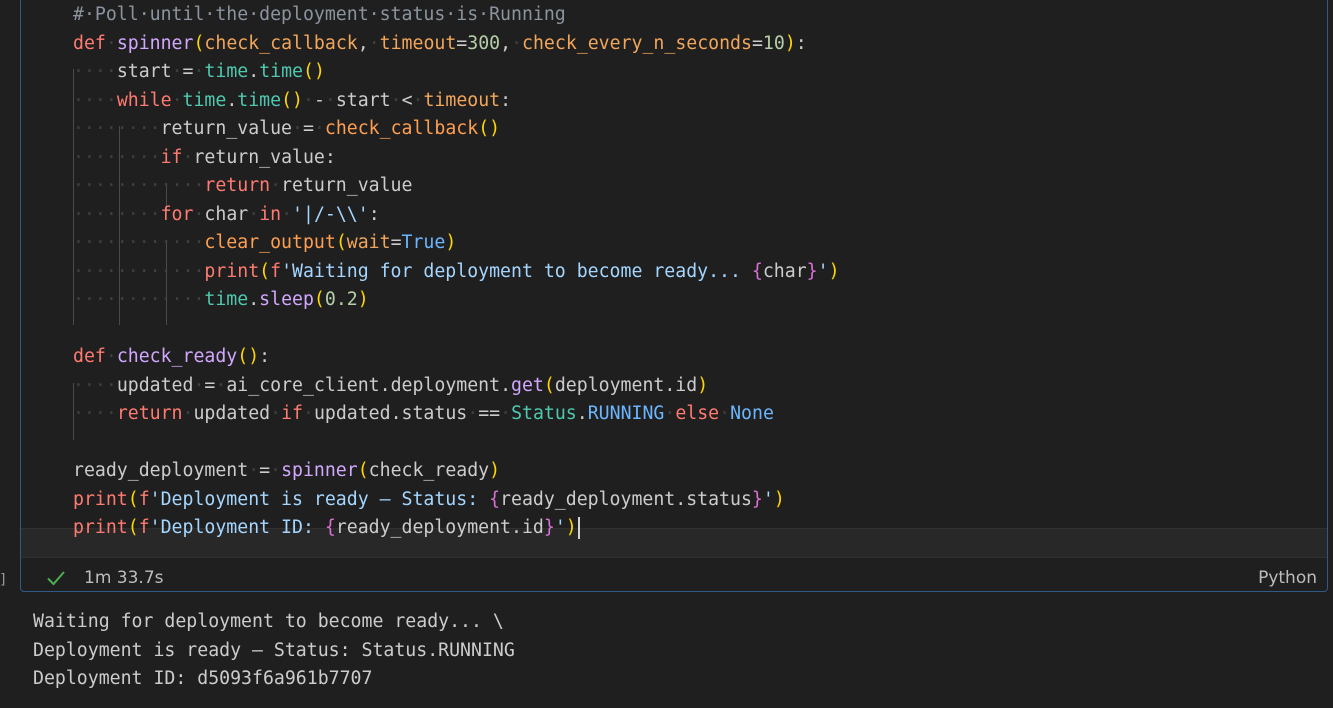  What do you see at coordinates (264, 243) in the screenshot?
I see `code-line: ············clear_output(wait=True)` at bounding box center [264, 243].